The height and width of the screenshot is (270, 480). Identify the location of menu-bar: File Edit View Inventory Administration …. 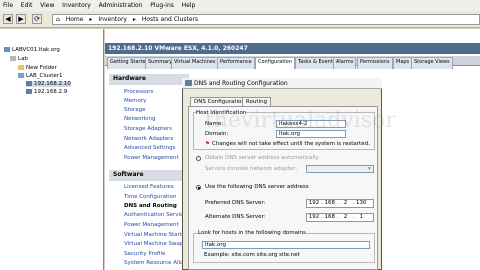
(240, 5).